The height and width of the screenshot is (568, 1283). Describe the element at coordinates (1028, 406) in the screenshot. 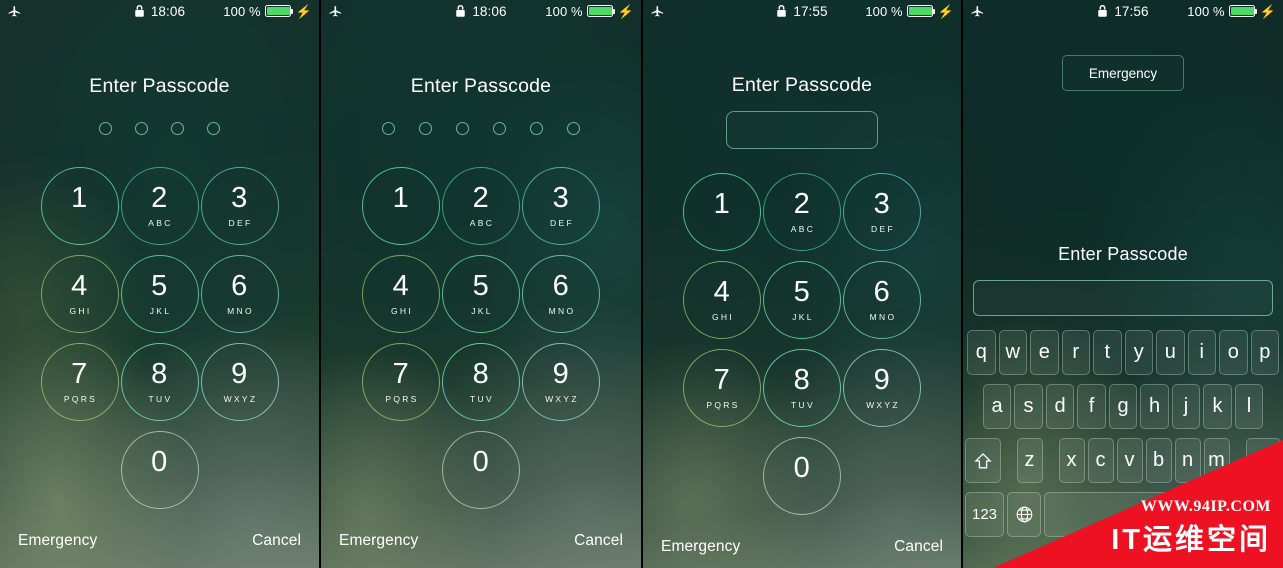

I see `key-s: s` at that location.